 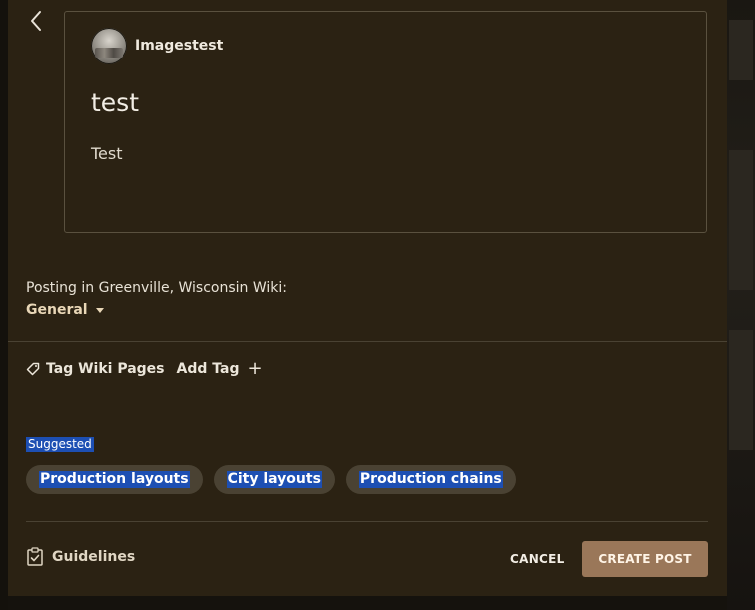 I want to click on tag-icon, so click(x=33, y=369).